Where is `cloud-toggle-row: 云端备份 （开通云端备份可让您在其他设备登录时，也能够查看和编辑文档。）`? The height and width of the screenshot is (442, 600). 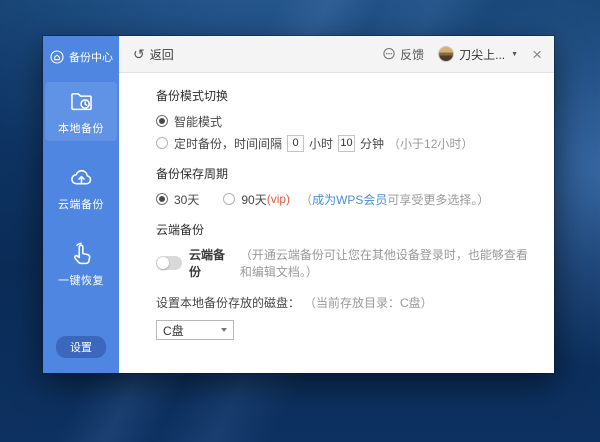
cloud-toggle-row: 云端备份 （开通云端备份可让您在其他设备登录时，也能够查看和编辑文档。） is located at coordinates (346, 263).